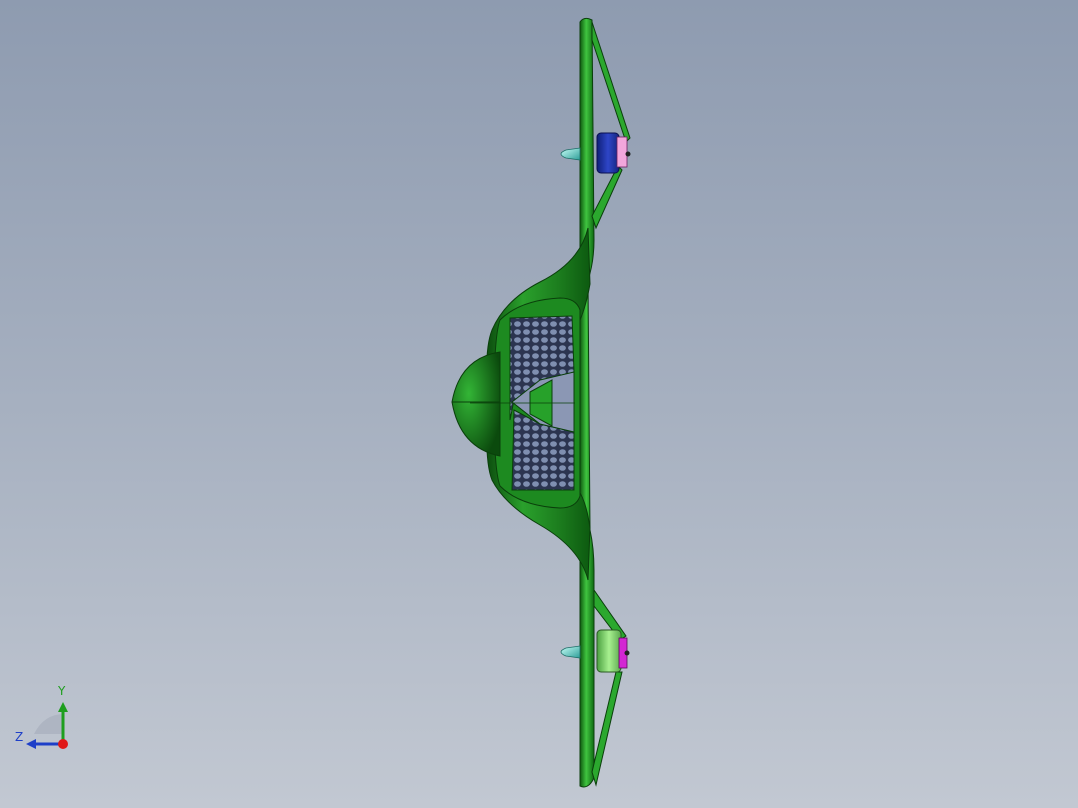 Image resolution: width=1078 pixels, height=808 pixels. What do you see at coordinates (611, 125) in the screenshot?
I see `top-strut` at bounding box center [611, 125].